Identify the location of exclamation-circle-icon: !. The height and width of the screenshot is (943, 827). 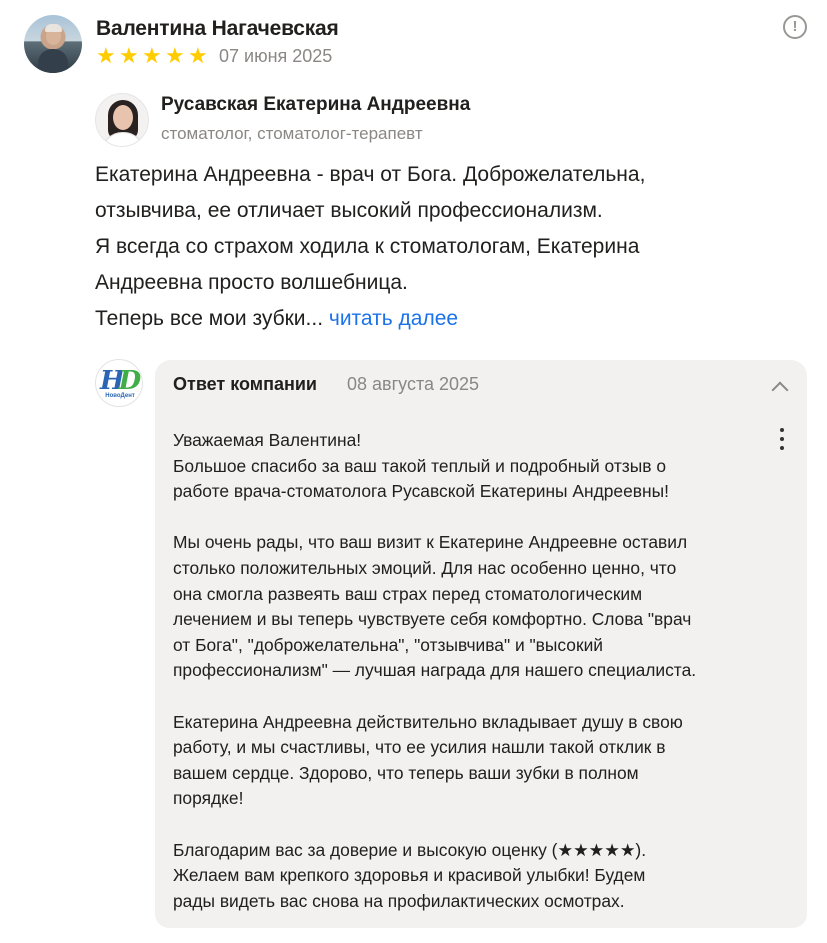
(795, 27).